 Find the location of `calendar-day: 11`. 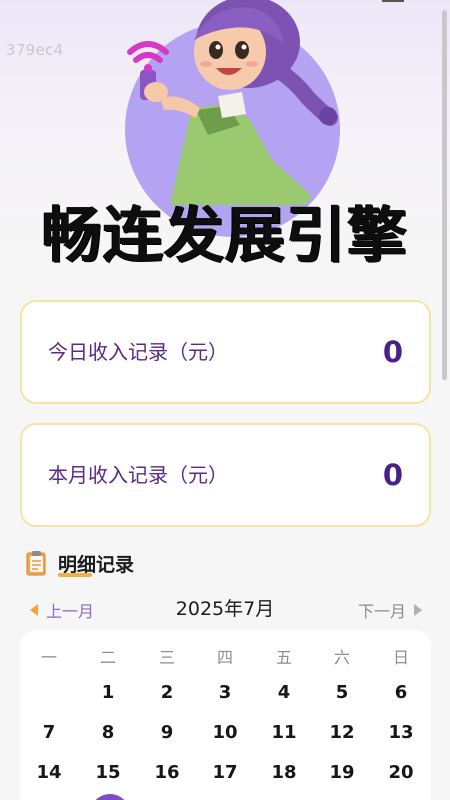

calendar-day: 11 is located at coordinates (284, 733).